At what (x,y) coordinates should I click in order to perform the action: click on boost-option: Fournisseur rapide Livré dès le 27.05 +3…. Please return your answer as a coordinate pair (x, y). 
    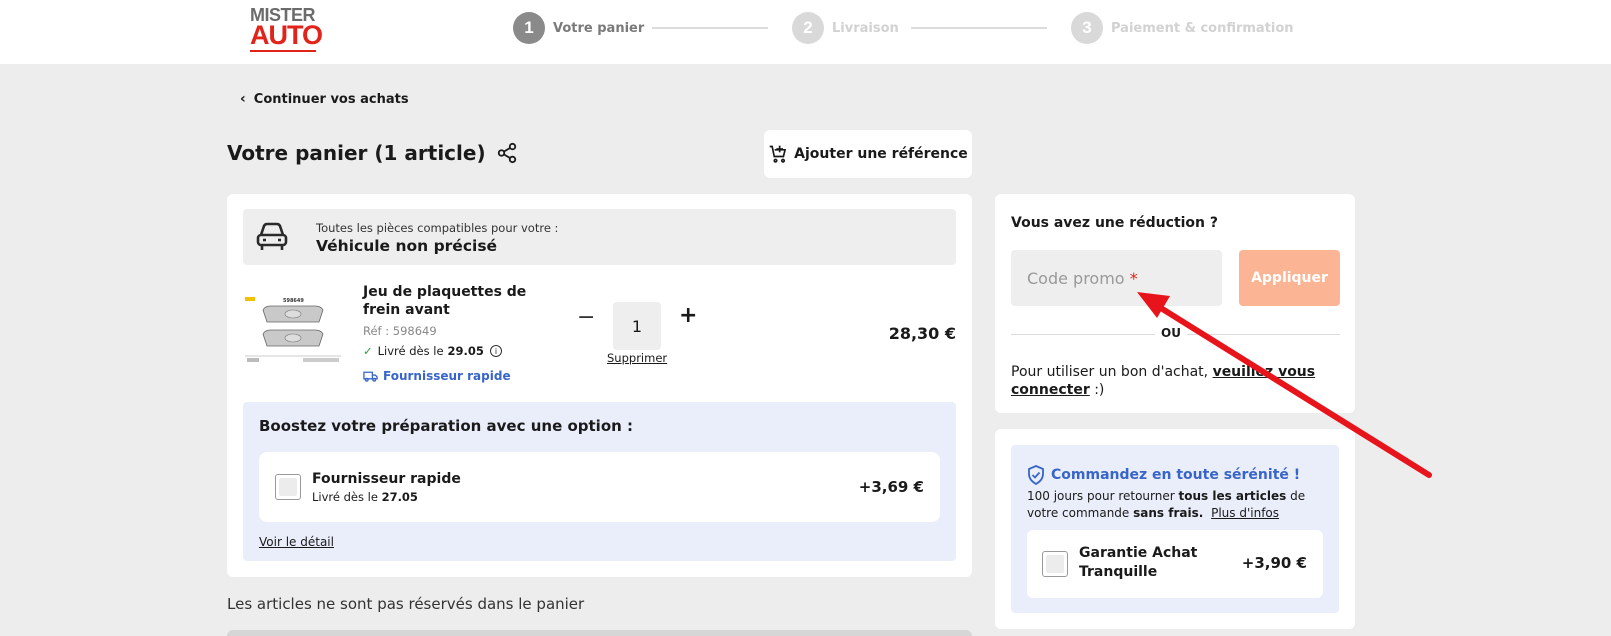
    Looking at the image, I should click on (599, 487).